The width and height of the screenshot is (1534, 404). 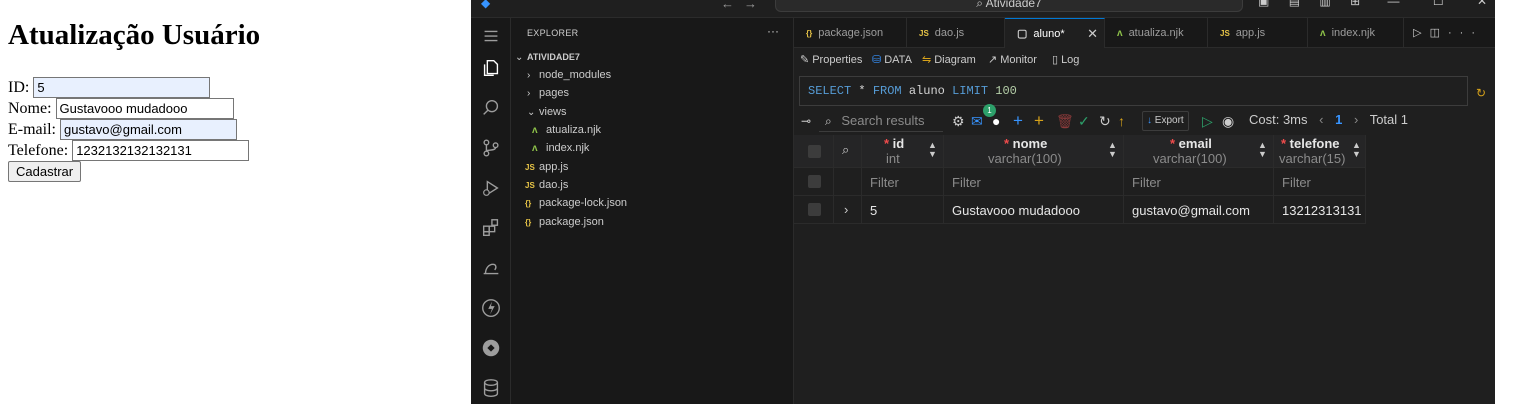 What do you see at coordinates (1034, 181) in the screenshot?
I see `filter-nome: Filter` at bounding box center [1034, 181].